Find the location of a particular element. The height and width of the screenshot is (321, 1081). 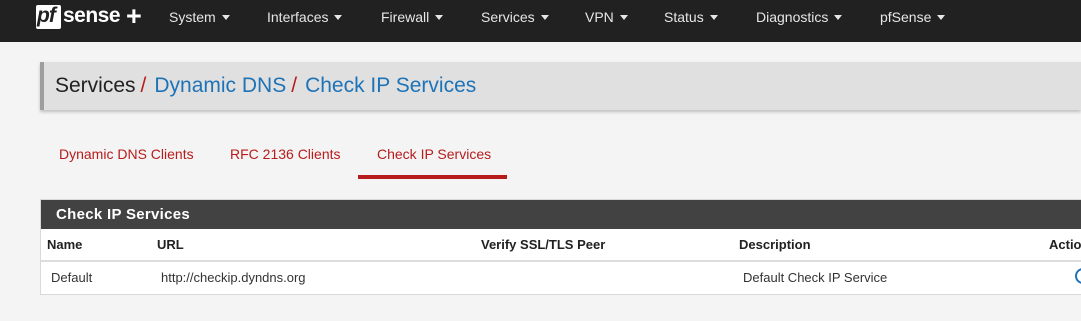

tab-check-ip-services: Check IP Services is located at coordinates (434, 154).